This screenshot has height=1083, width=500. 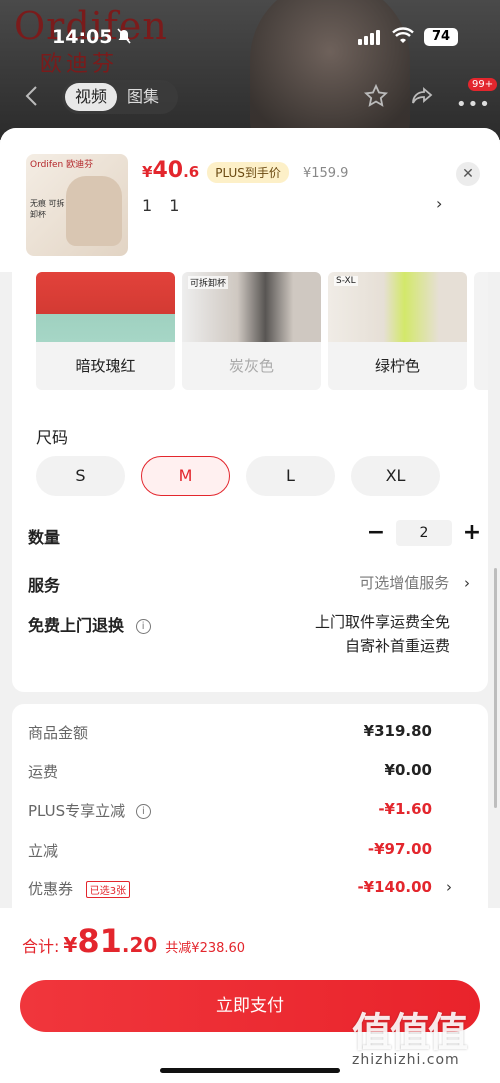 What do you see at coordinates (376, 96) in the screenshot?
I see `star-icon` at bounding box center [376, 96].